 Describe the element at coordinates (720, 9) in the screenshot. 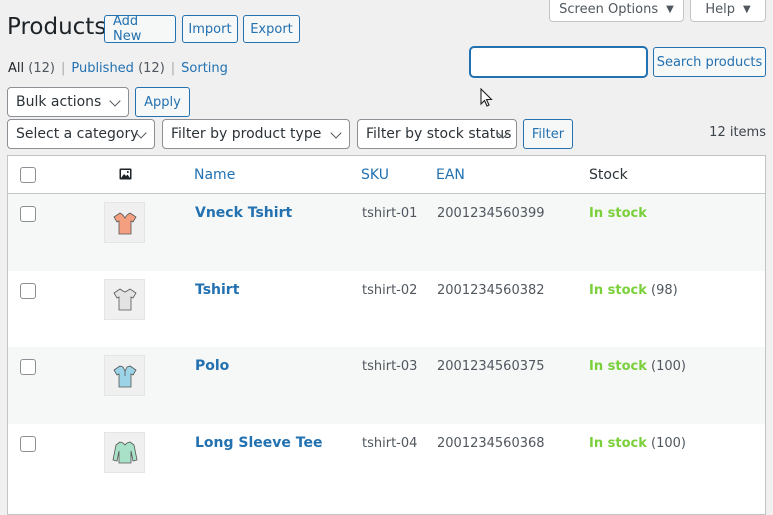

I see `help-label: Help` at that location.